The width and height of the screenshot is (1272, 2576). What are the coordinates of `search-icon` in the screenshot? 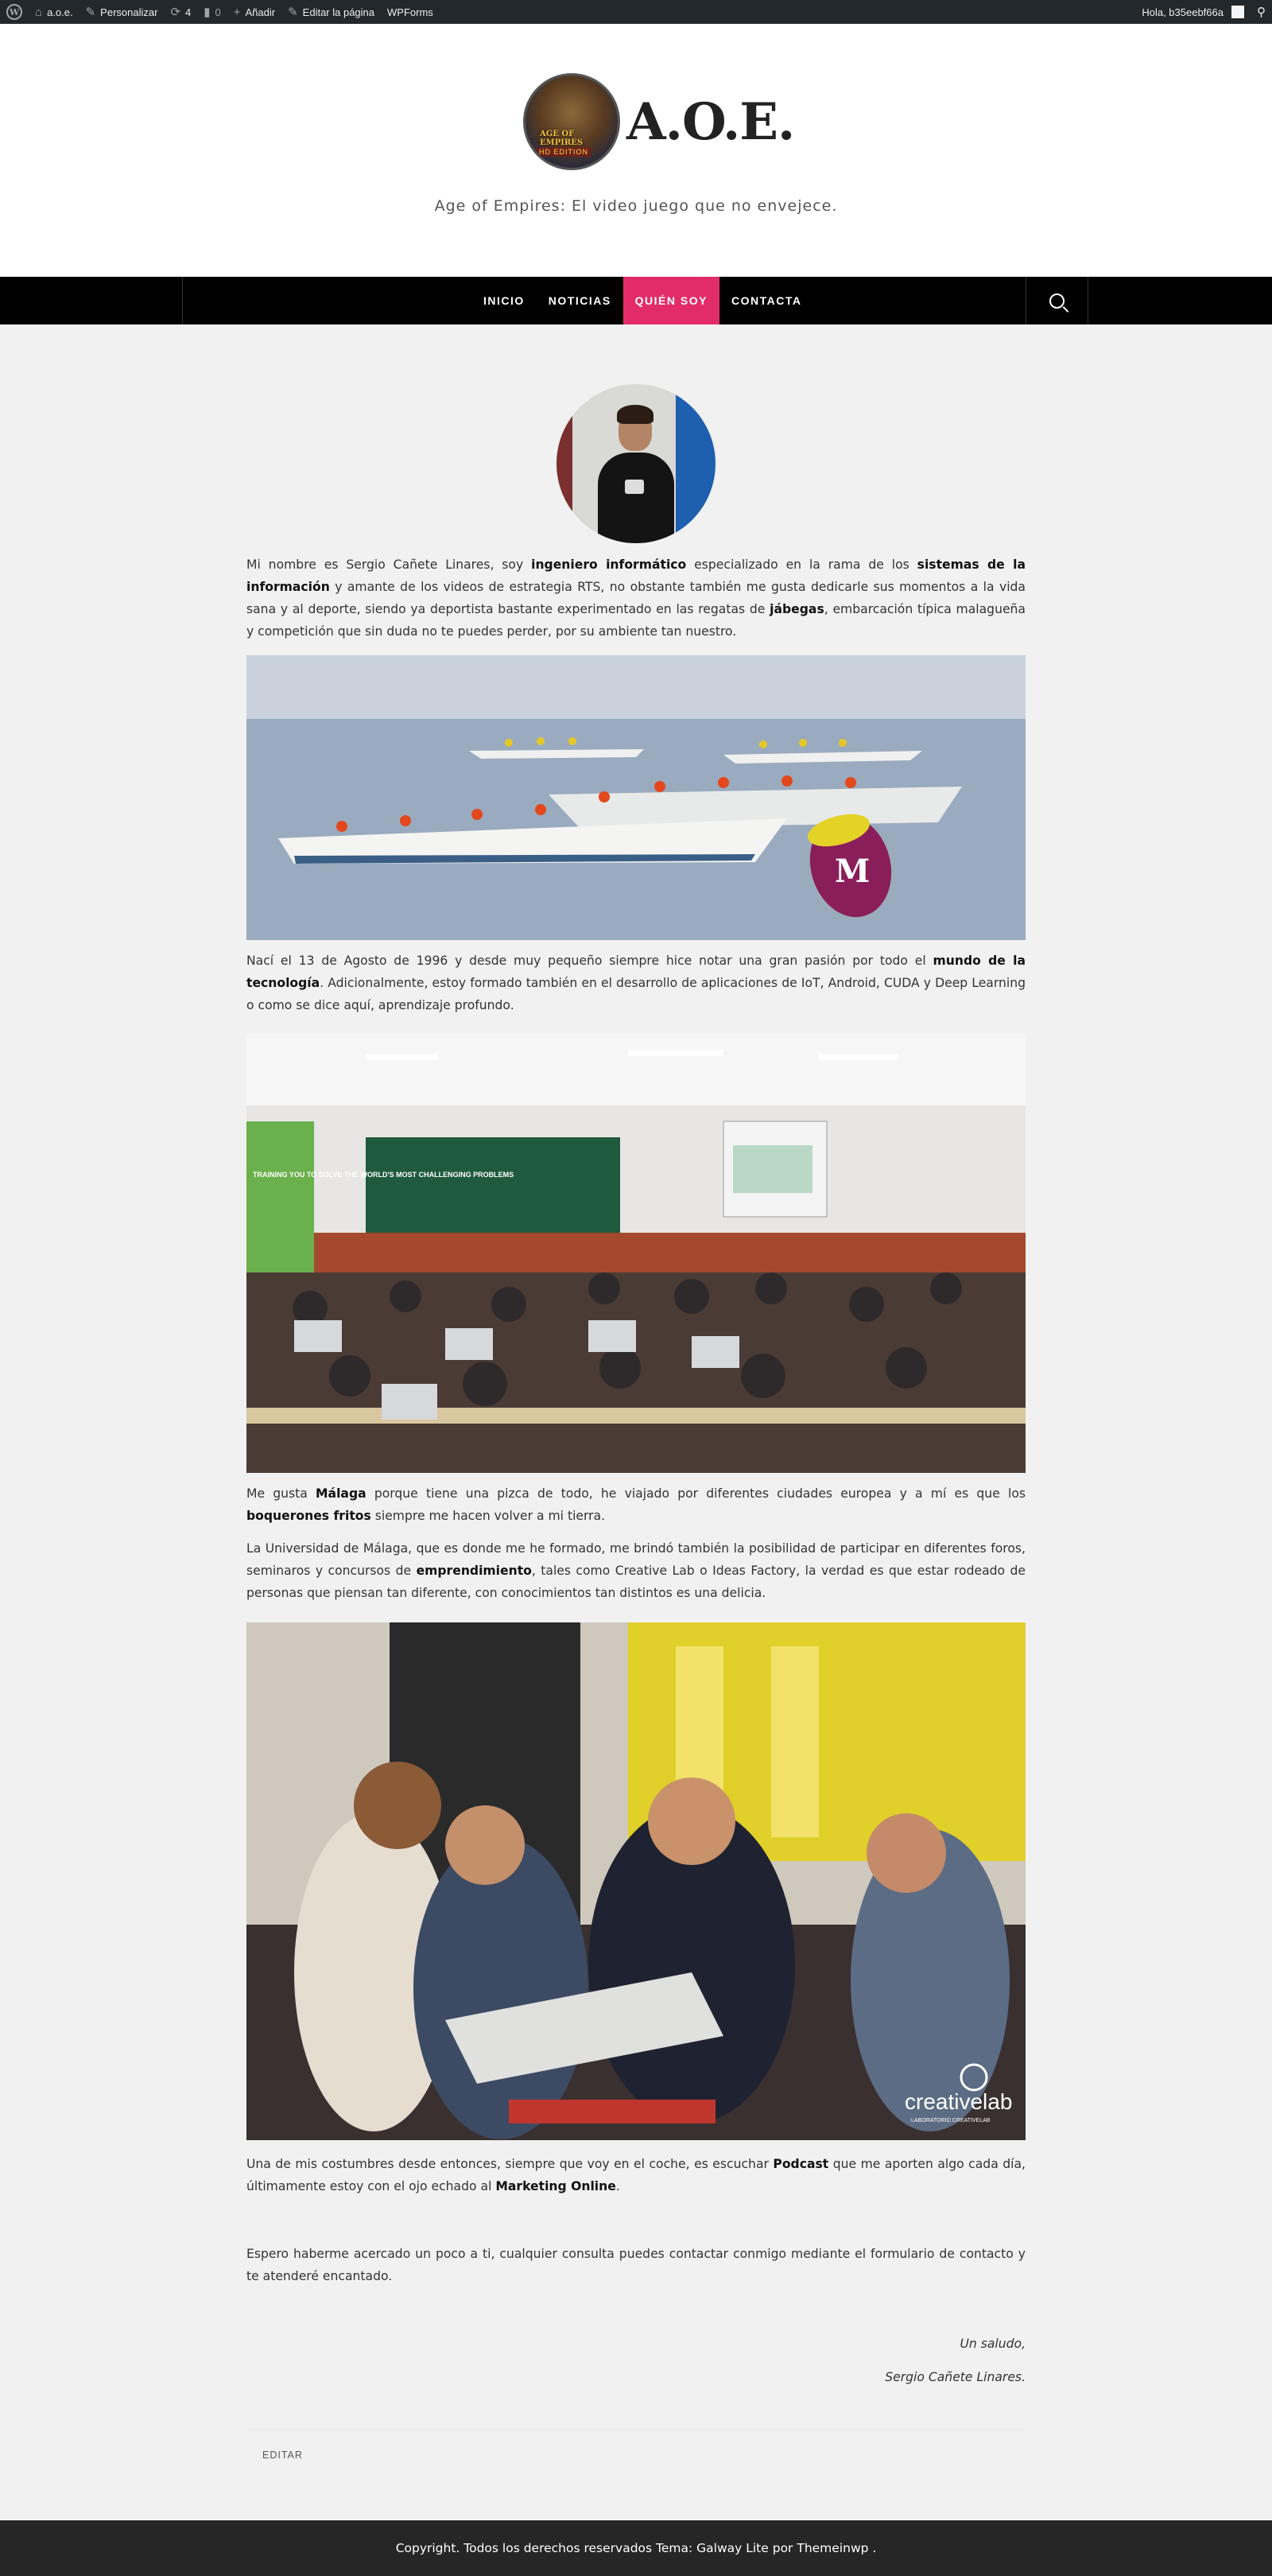 It's located at (1057, 301).